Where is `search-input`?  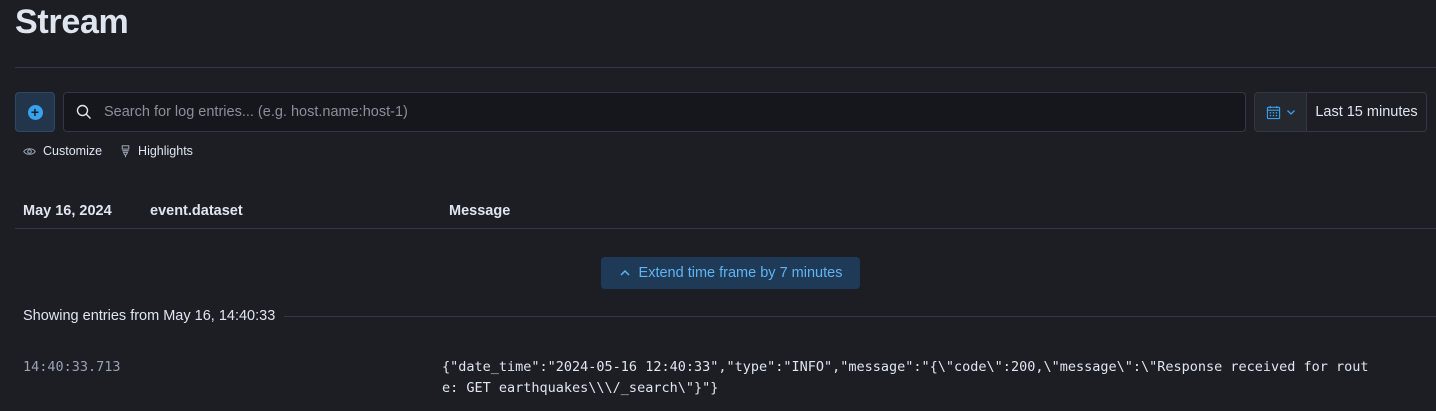
search-input is located at coordinates (674, 112).